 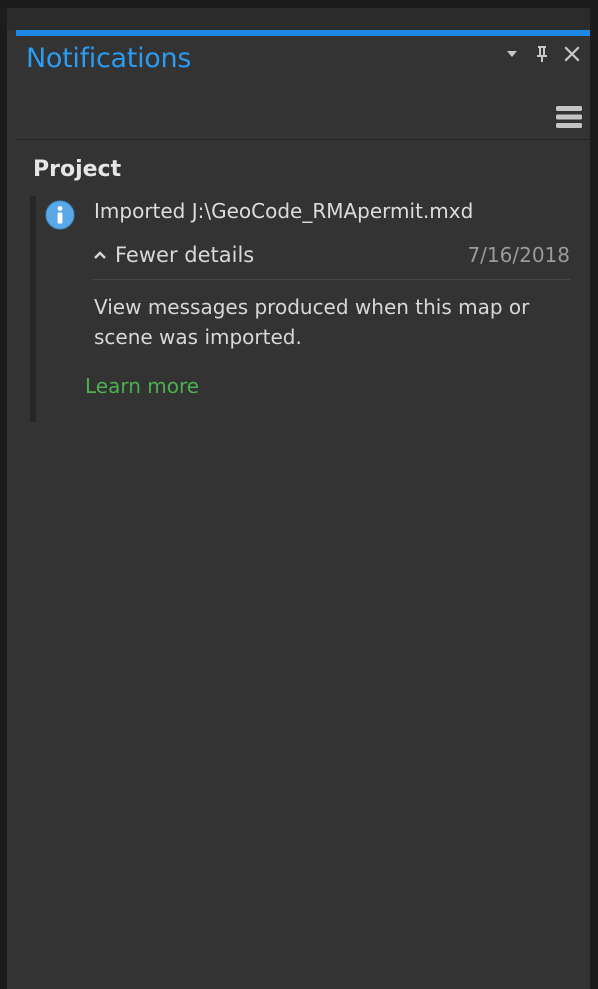 What do you see at coordinates (60, 215) in the screenshot?
I see `info-icon` at bounding box center [60, 215].